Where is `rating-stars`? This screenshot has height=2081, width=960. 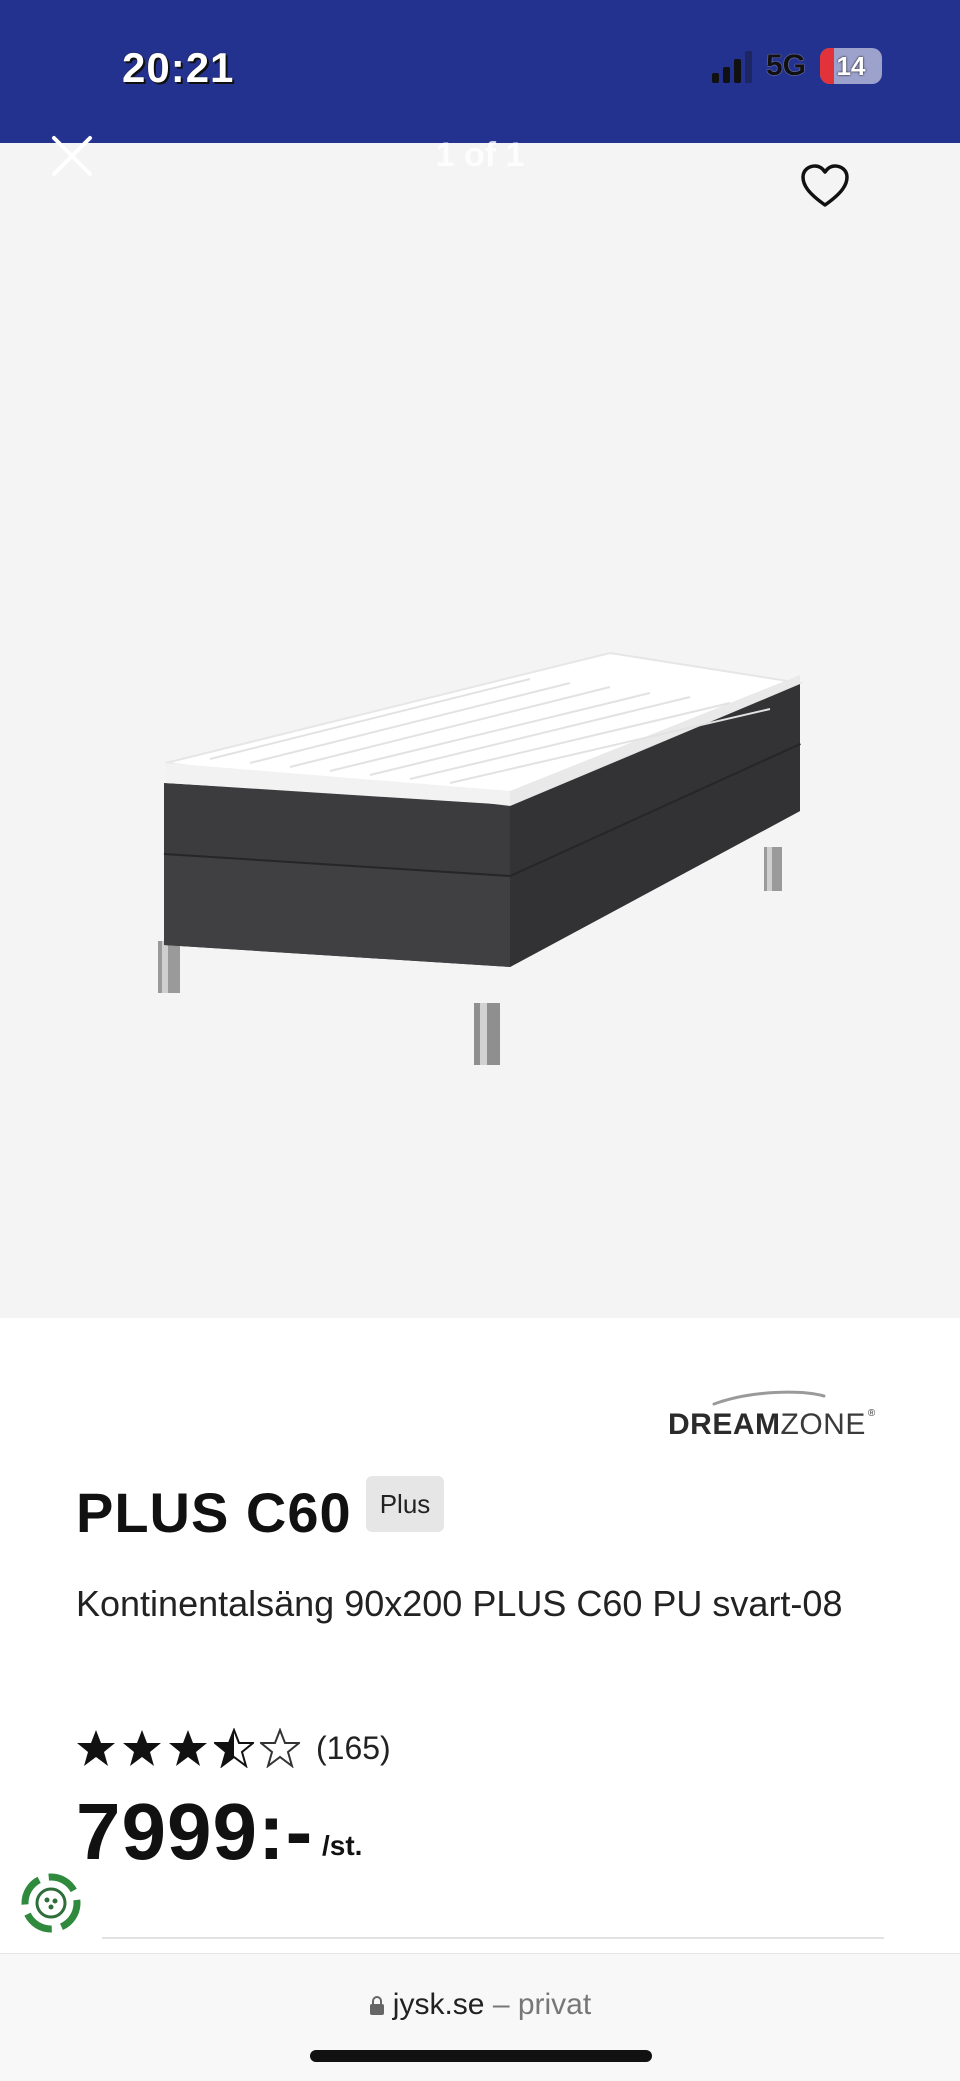 rating-stars is located at coordinates (188, 1748).